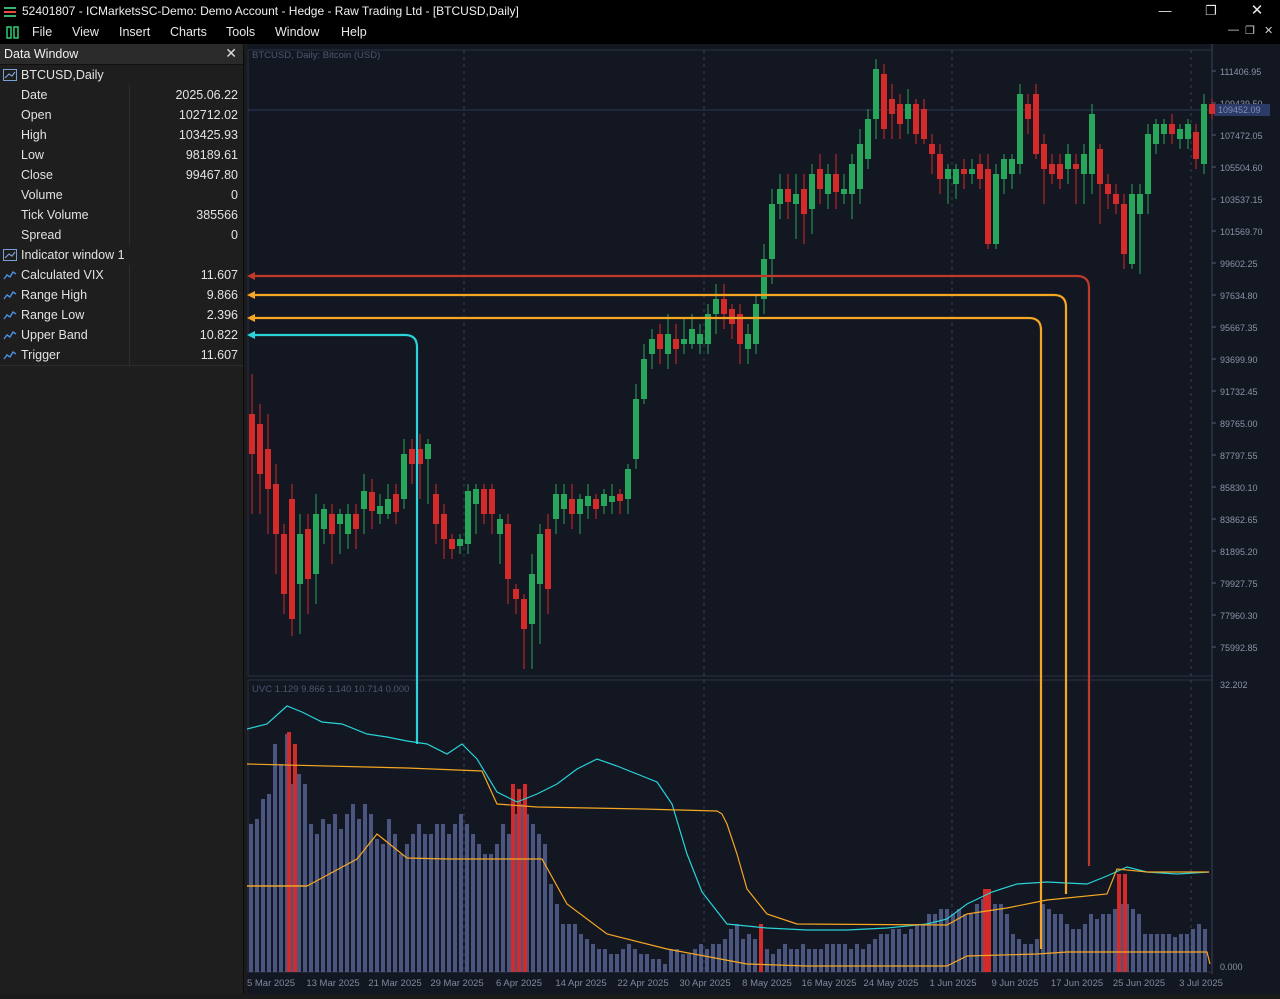 The width and height of the screenshot is (1280, 999). Describe the element at coordinates (580, 983) in the screenshot. I see `date-tick-label: 14 Apr 2025` at that location.